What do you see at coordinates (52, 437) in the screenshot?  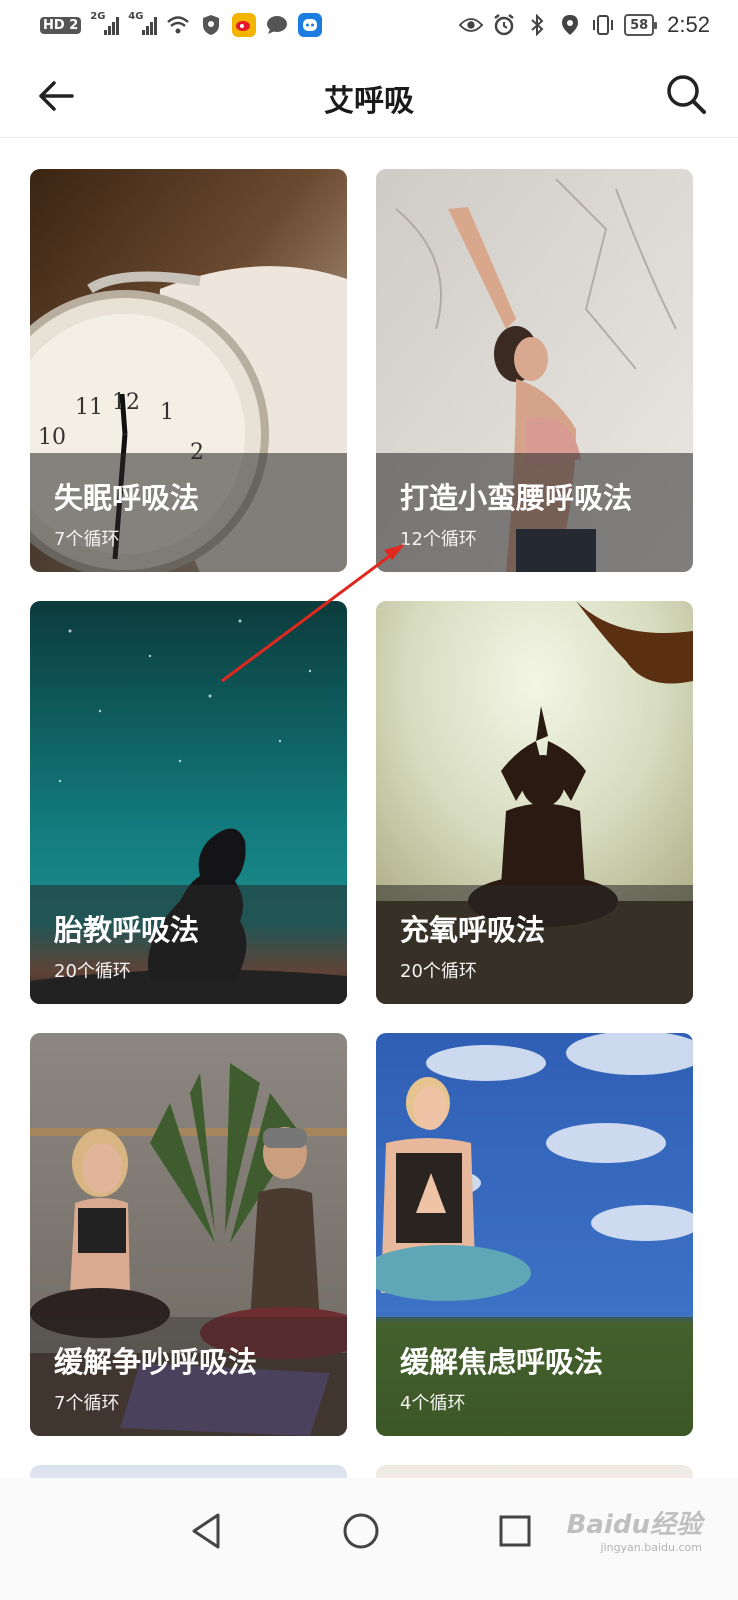 I see `svg-text: 10` at bounding box center [52, 437].